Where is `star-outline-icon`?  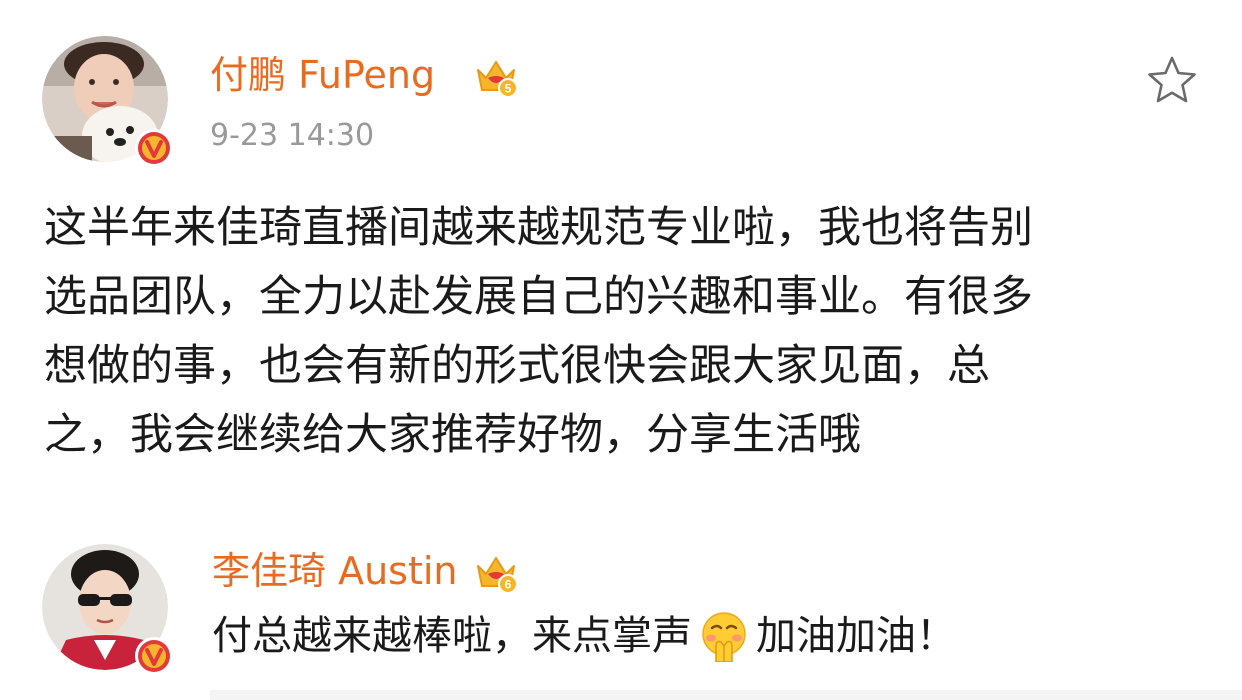
star-outline-icon is located at coordinates (1172, 80).